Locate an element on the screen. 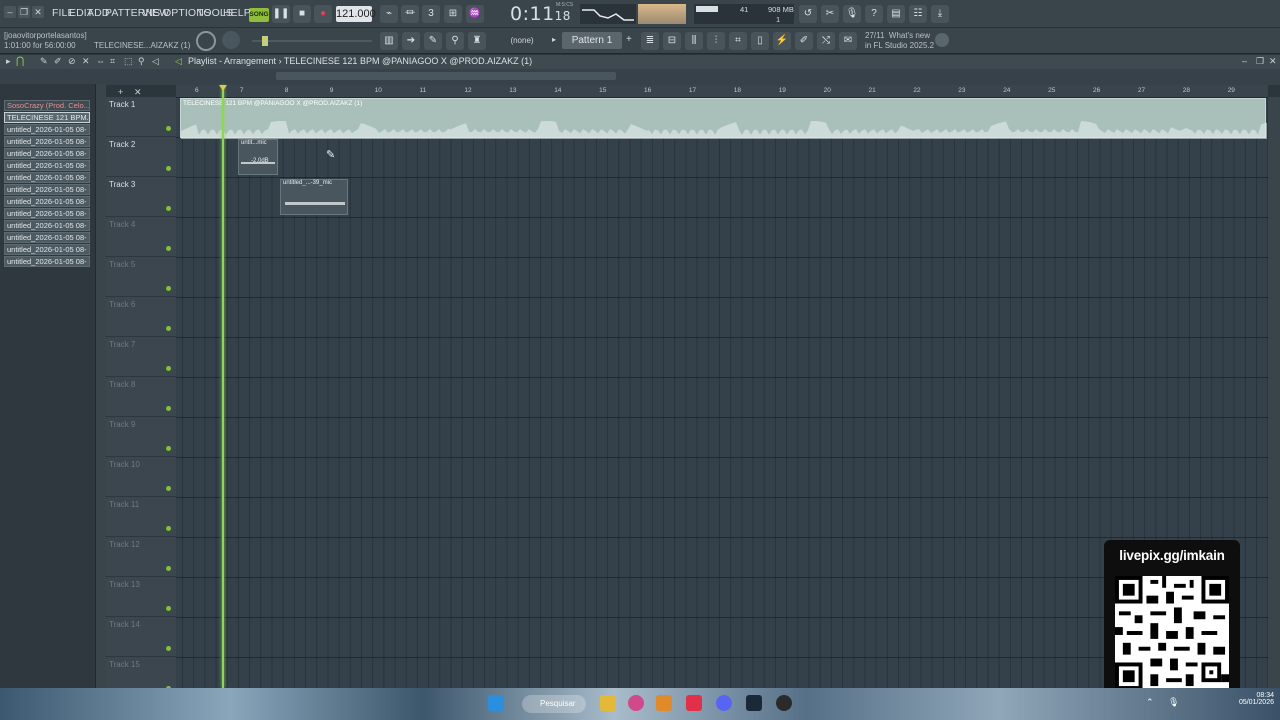 The height and width of the screenshot is (720, 1280). clipboard-icon: ▯ is located at coordinates (760, 41).